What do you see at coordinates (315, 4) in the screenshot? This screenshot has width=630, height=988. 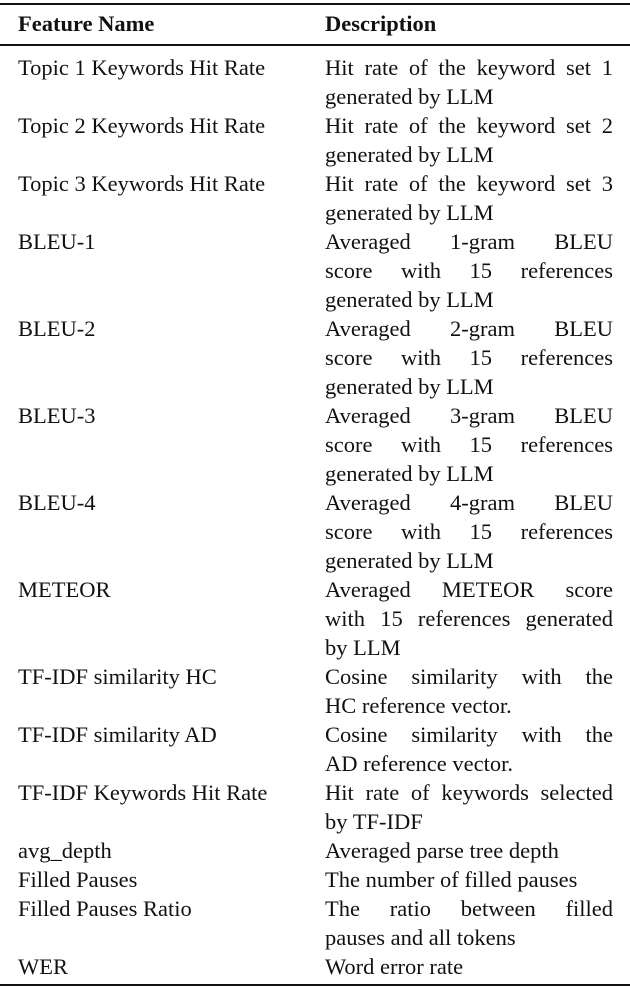 I see `table-top-rule` at bounding box center [315, 4].